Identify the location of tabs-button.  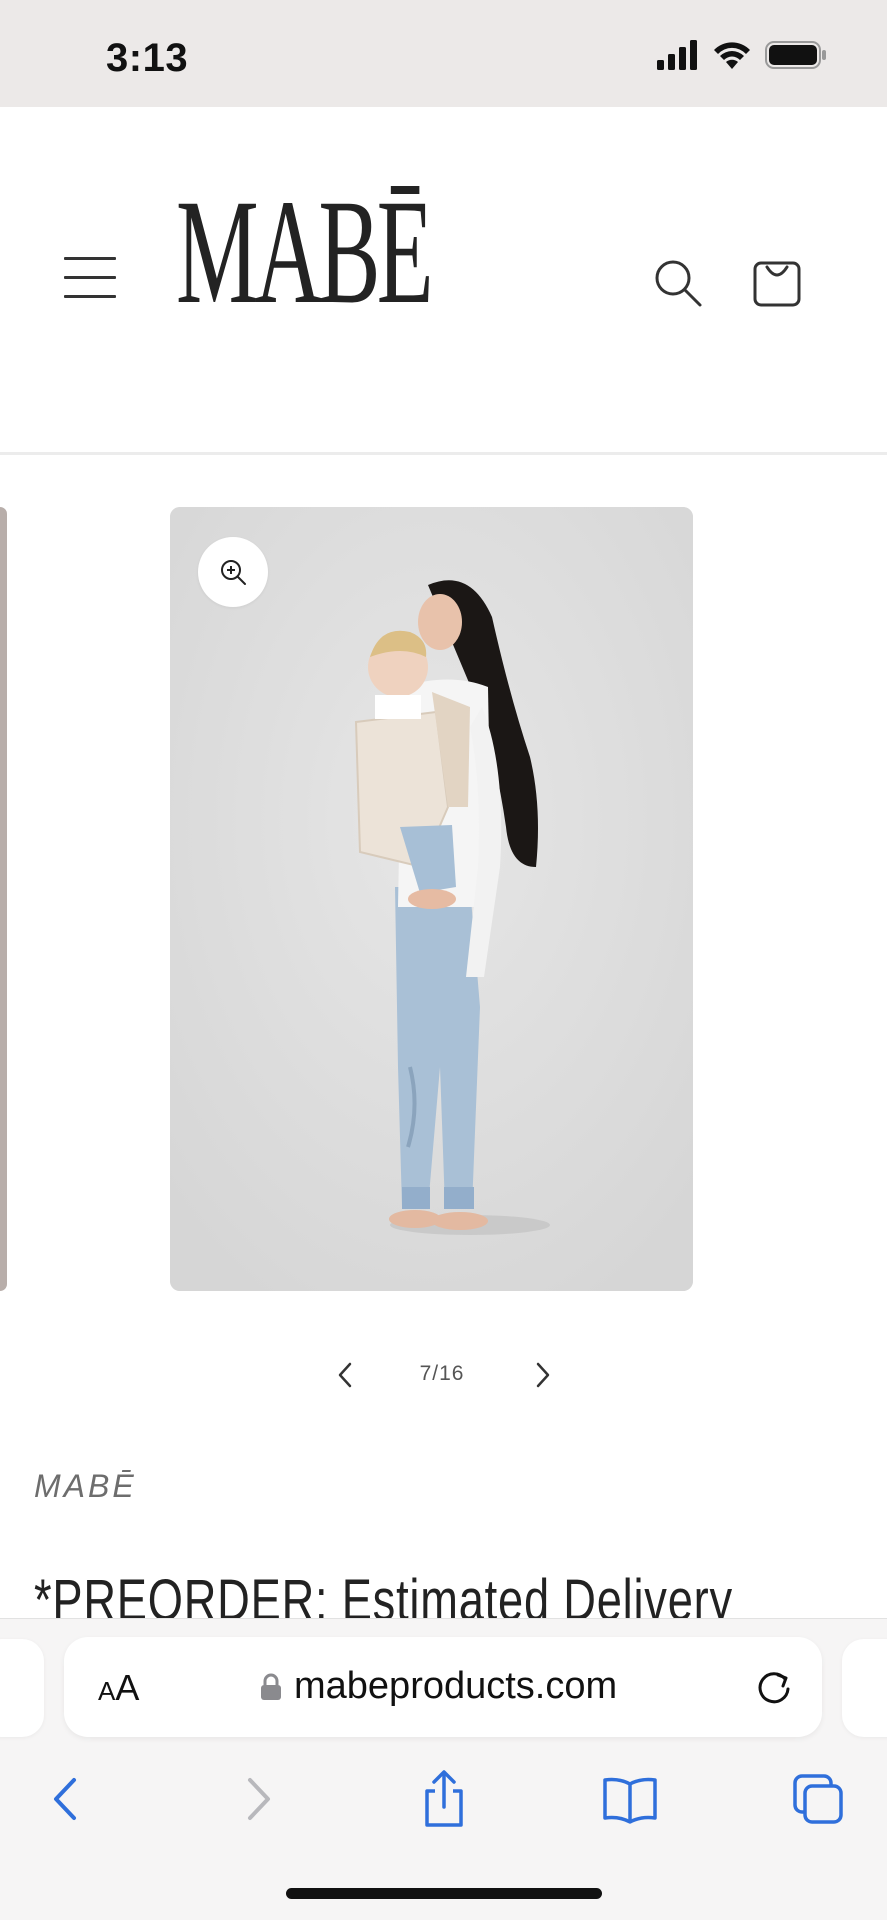
(818, 1799).